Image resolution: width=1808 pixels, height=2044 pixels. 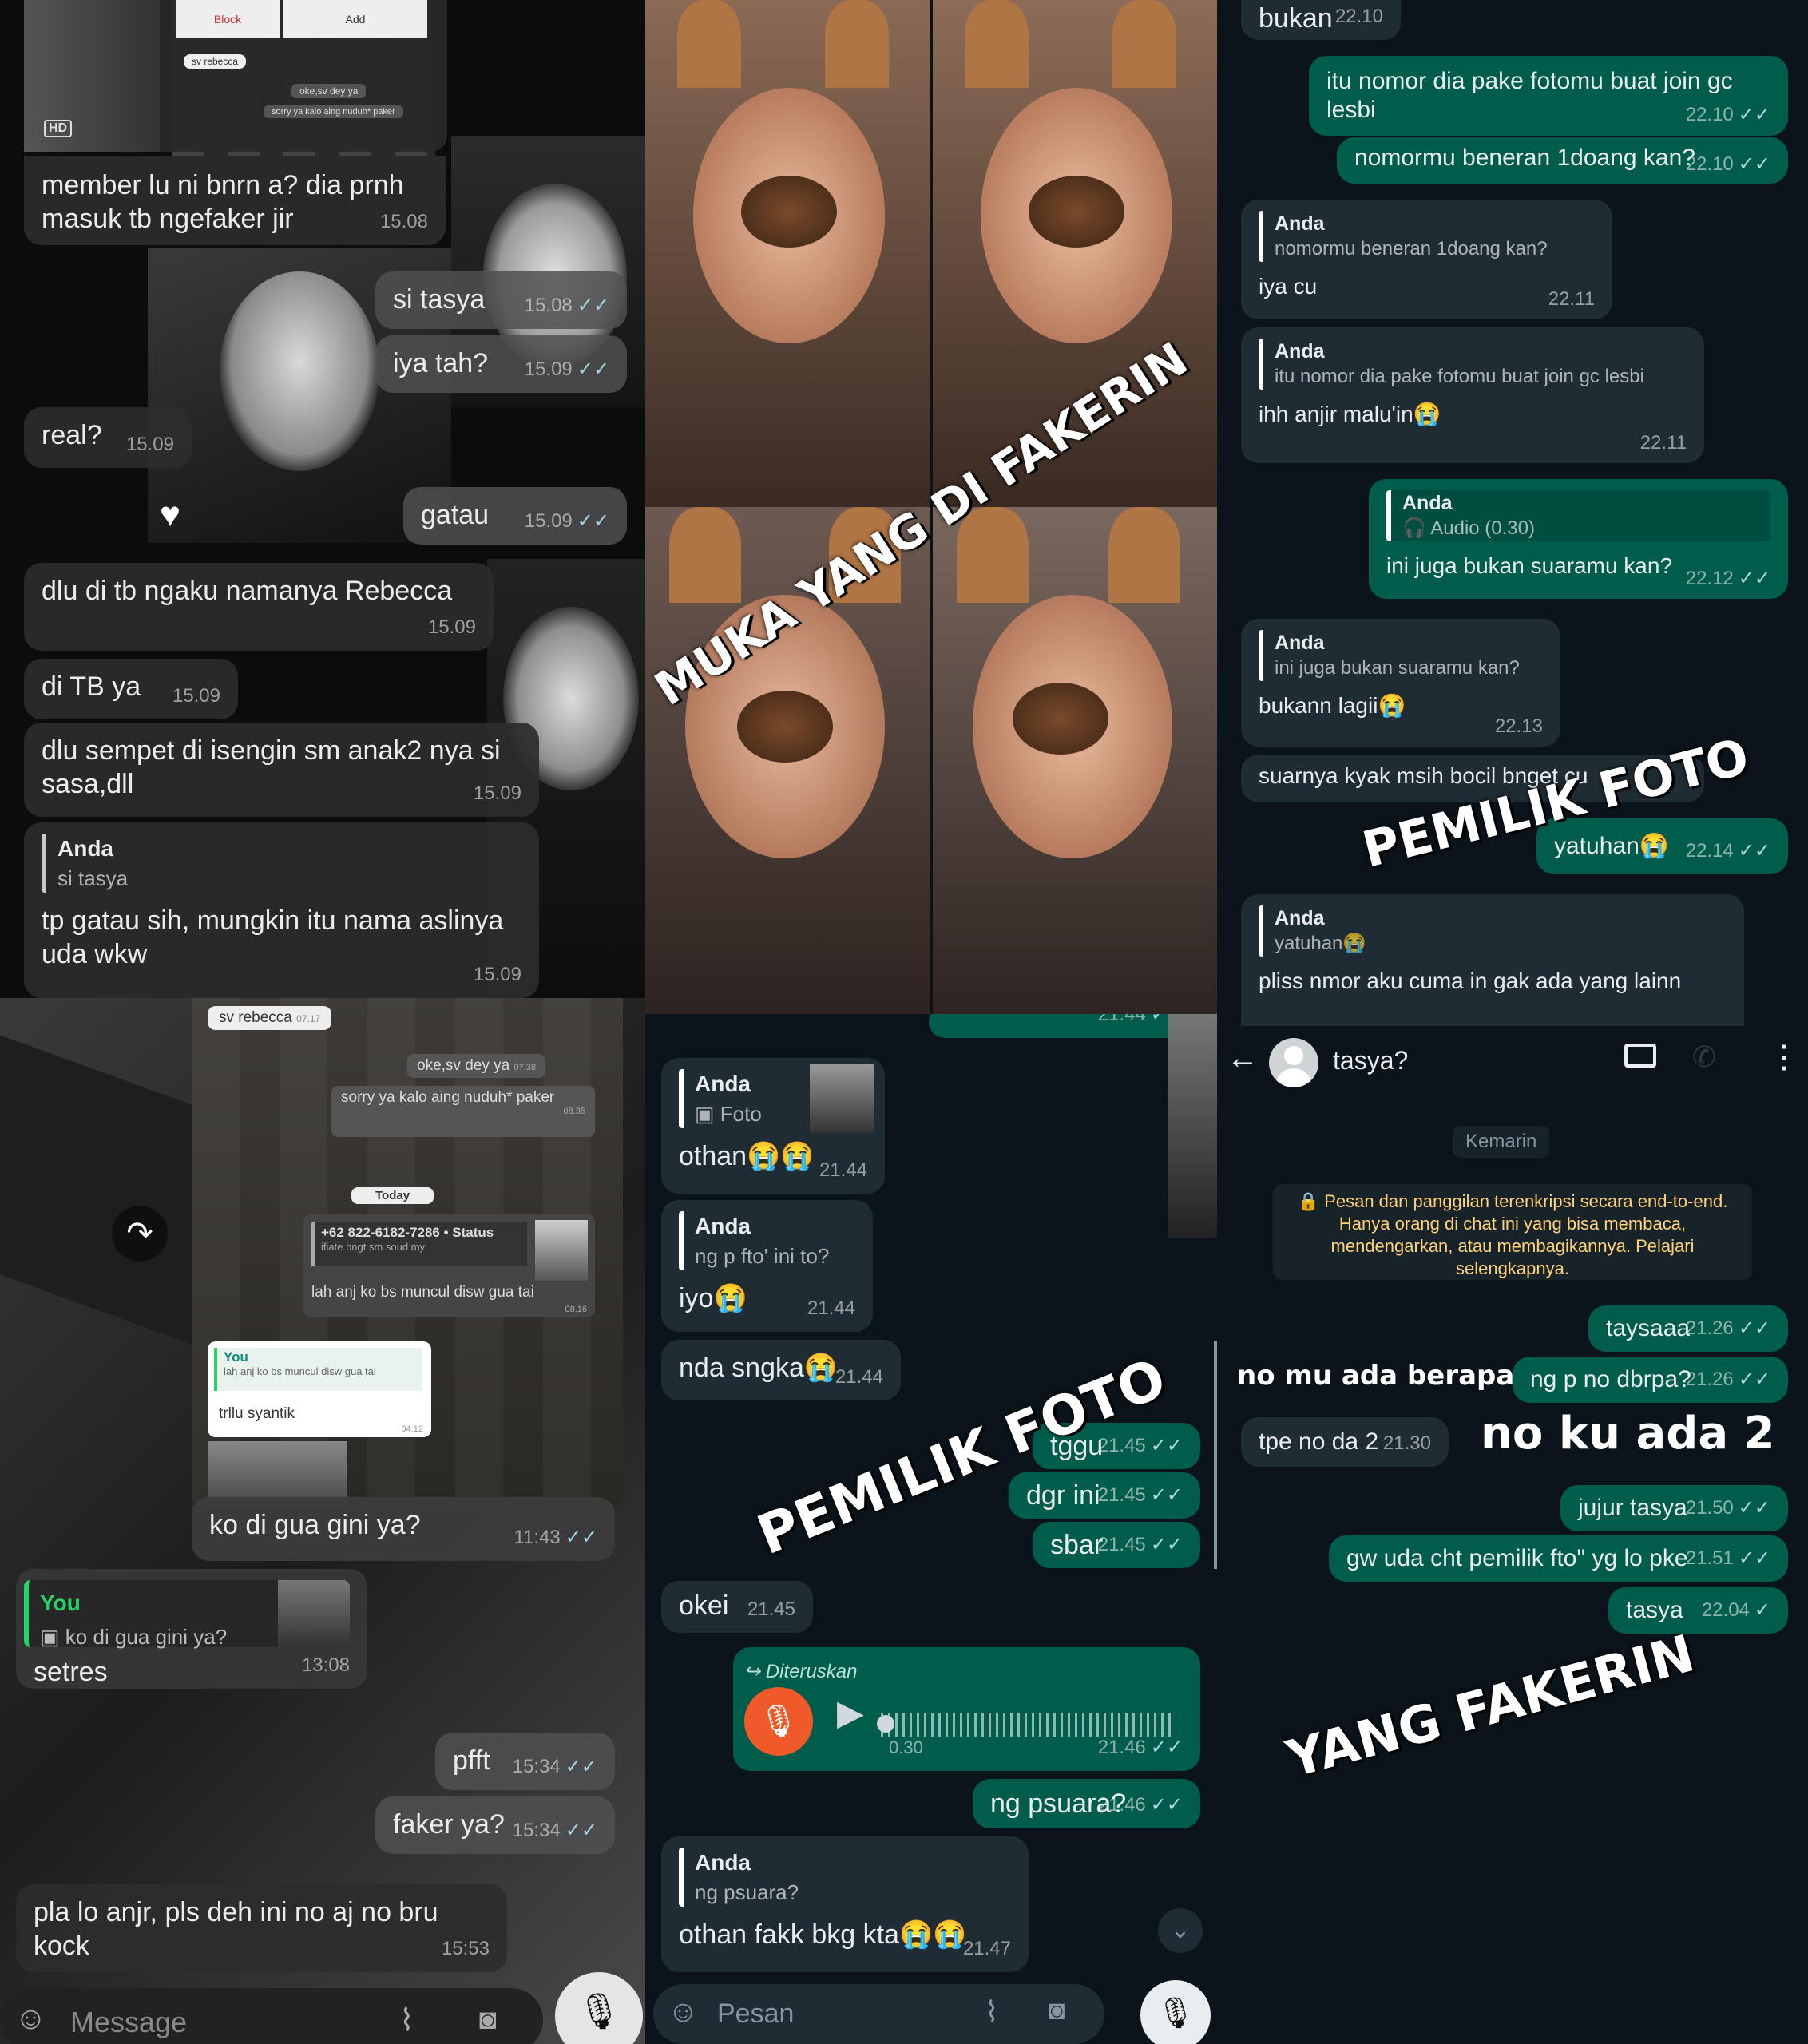 What do you see at coordinates (403, 1529) in the screenshot?
I see `message-bubble: ko di gua gini ya? 11:43 ✓✓` at bounding box center [403, 1529].